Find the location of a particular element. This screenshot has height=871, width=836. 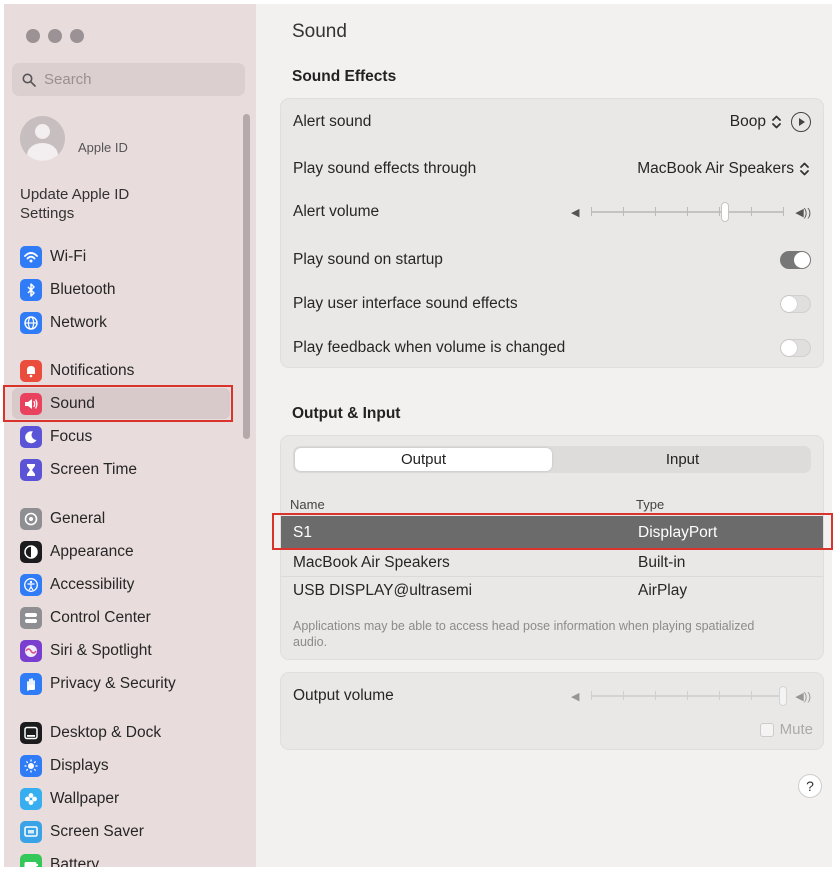

mute-checkbox-box is located at coordinates (766, 729).